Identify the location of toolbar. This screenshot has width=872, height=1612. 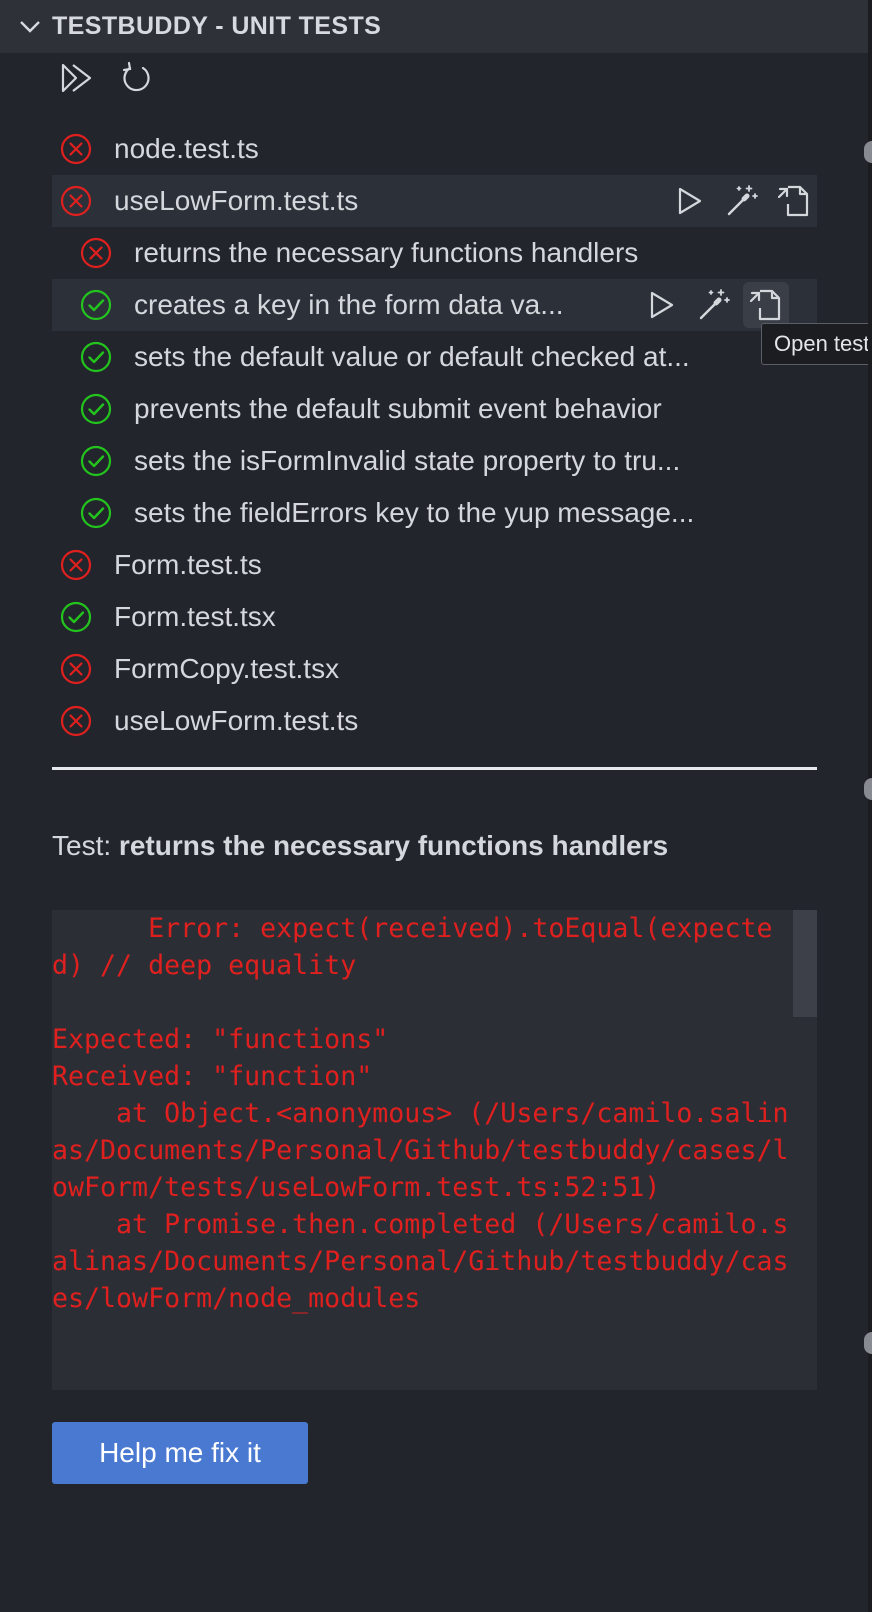
(107, 78).